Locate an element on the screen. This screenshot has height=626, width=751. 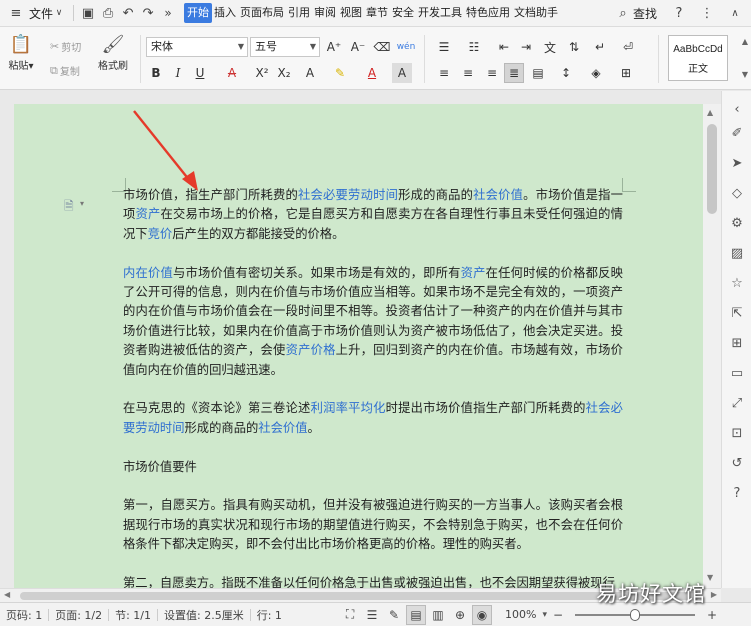
grow-font-icon: A⁺ is located at coordinates (334, 47).